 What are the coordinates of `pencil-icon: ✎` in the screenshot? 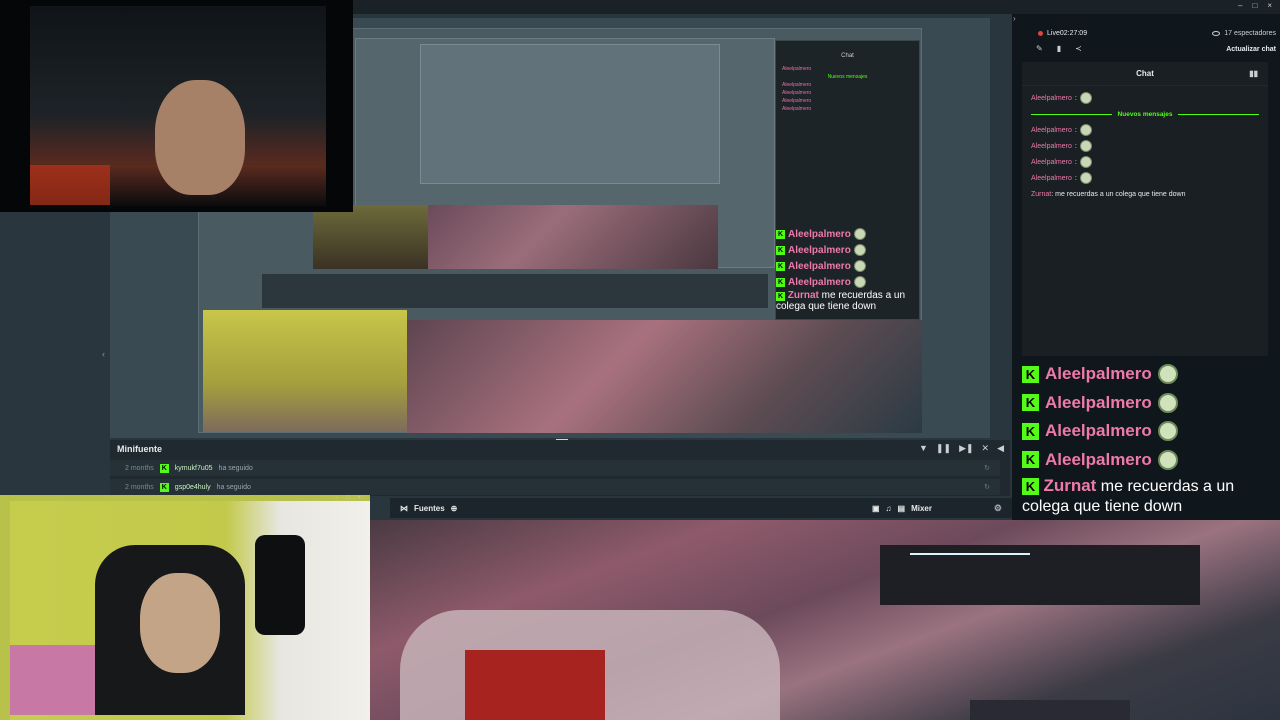 It's located at (1039, 48).